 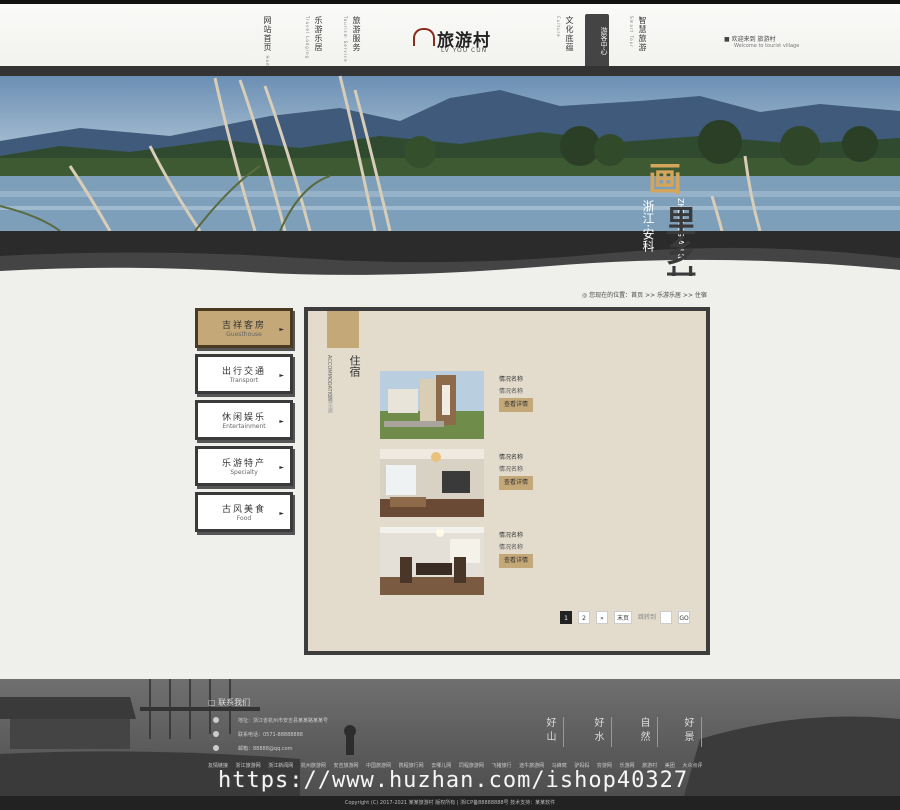 What do you see at coordinates (283, 721) in the screenshot?
I see `footer-address: 地址：浙江省杭州市安吉县某某路某某号` at bounding box center [283, 721].